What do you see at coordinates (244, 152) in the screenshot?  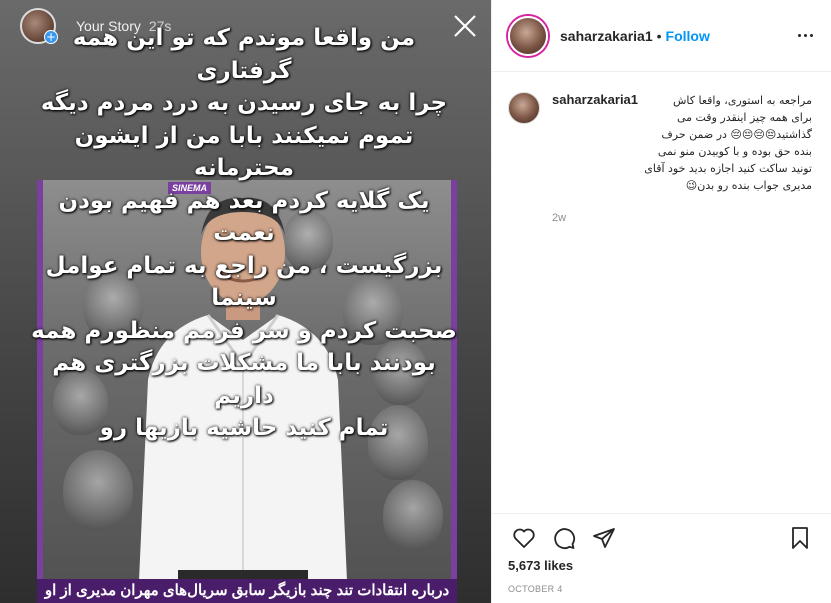 I see `overlay-line: تموم نمیکنند بابا من از ایشون محترمانه` at bounding box center [244, 152].